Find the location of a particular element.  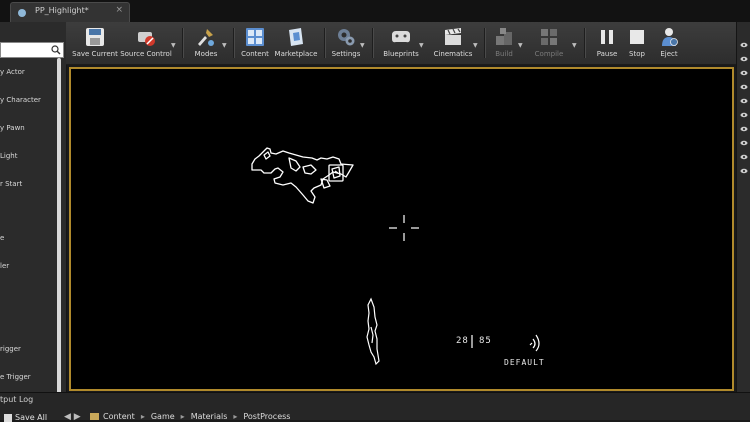

modes-button: Modes is located at coordinates (206, 44).